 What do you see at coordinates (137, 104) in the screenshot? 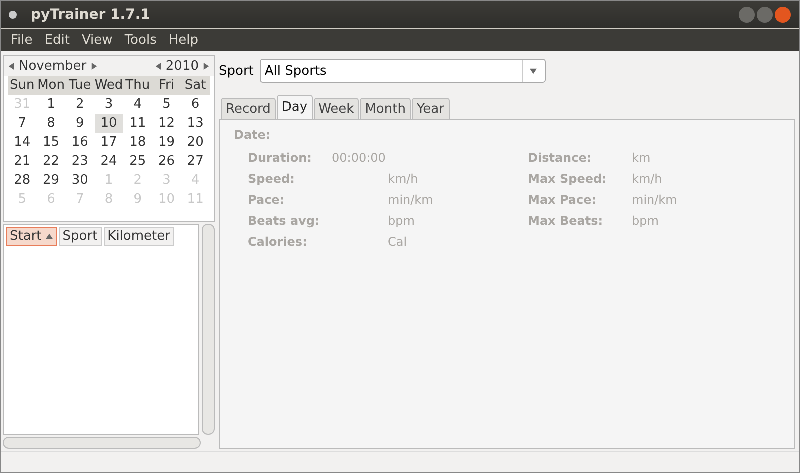
I see `calendar-day: 4` at bounding box center [137, 104].